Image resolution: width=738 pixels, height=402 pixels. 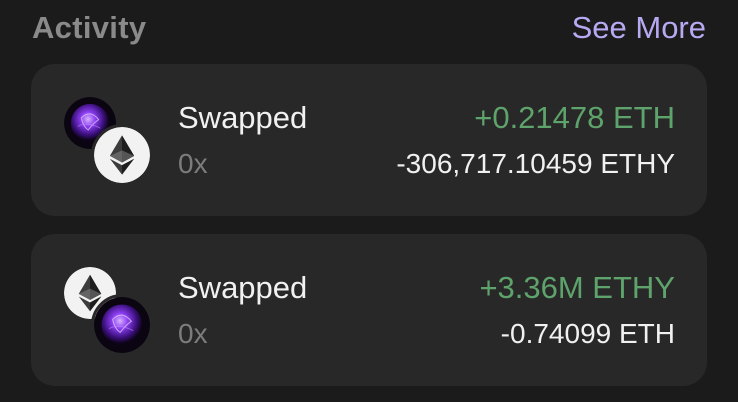 What do you see at coordinates (639, 28) in the screenshot?
I see `see-more-link: See More` at bounding box center [639, 28].